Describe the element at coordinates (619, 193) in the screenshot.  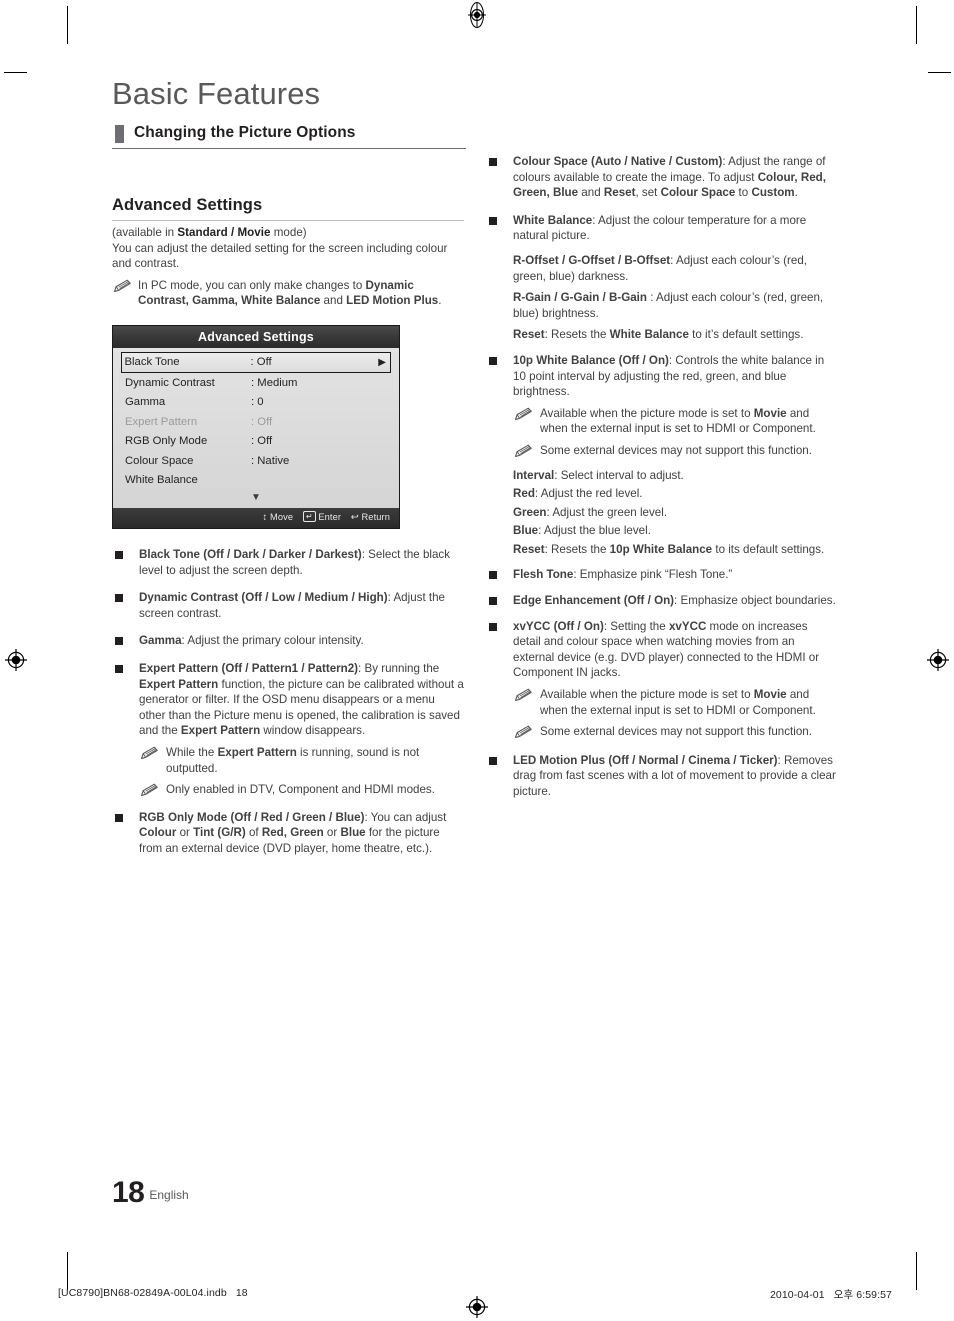
I see `bullet-colour-space-b3: Reset` at that location.